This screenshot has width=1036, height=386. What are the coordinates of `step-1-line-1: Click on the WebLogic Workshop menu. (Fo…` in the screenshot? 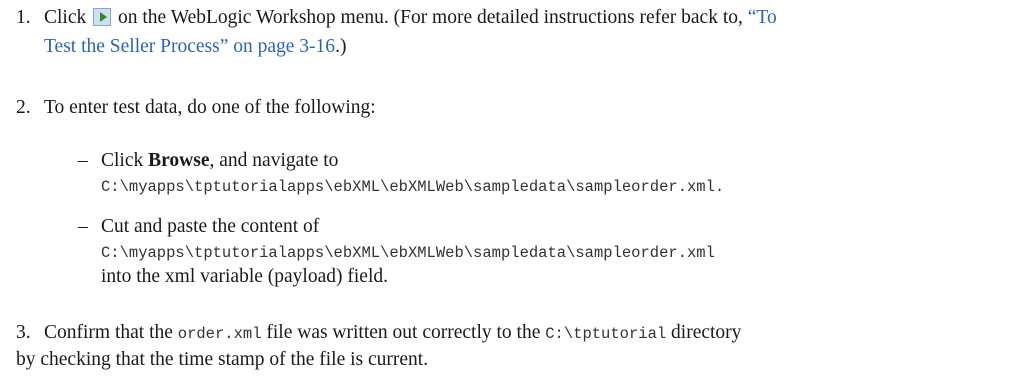 It's located at (410, 18).